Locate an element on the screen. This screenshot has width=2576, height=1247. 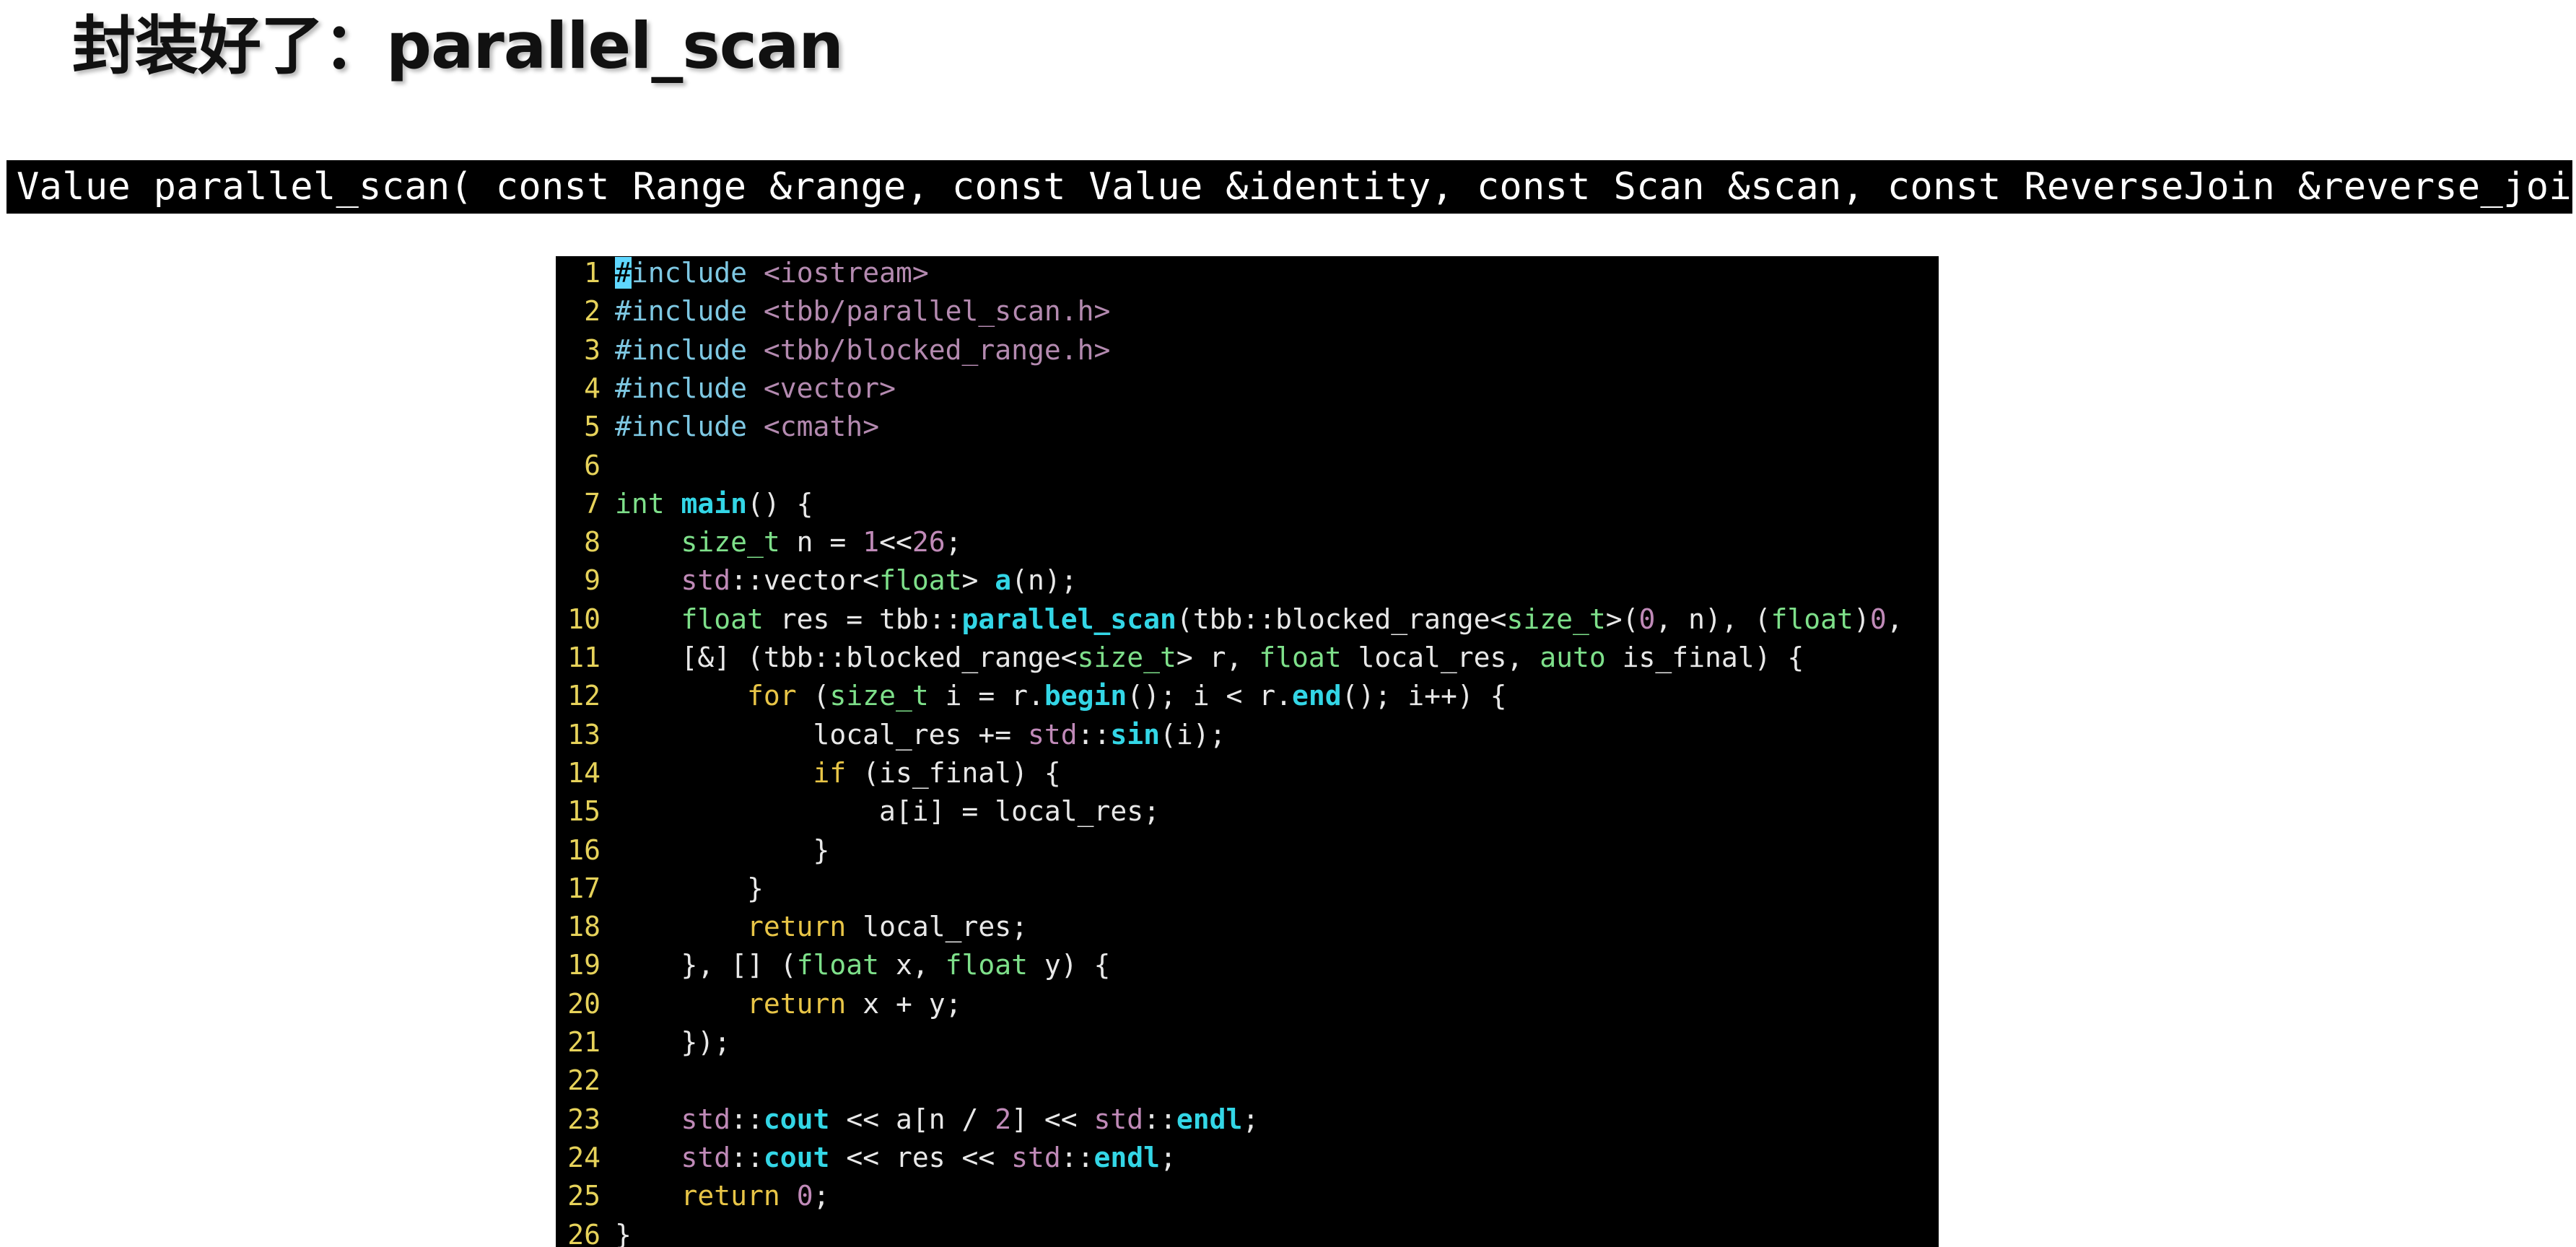
code-line: 6 is located at coordinates (1247, 466).